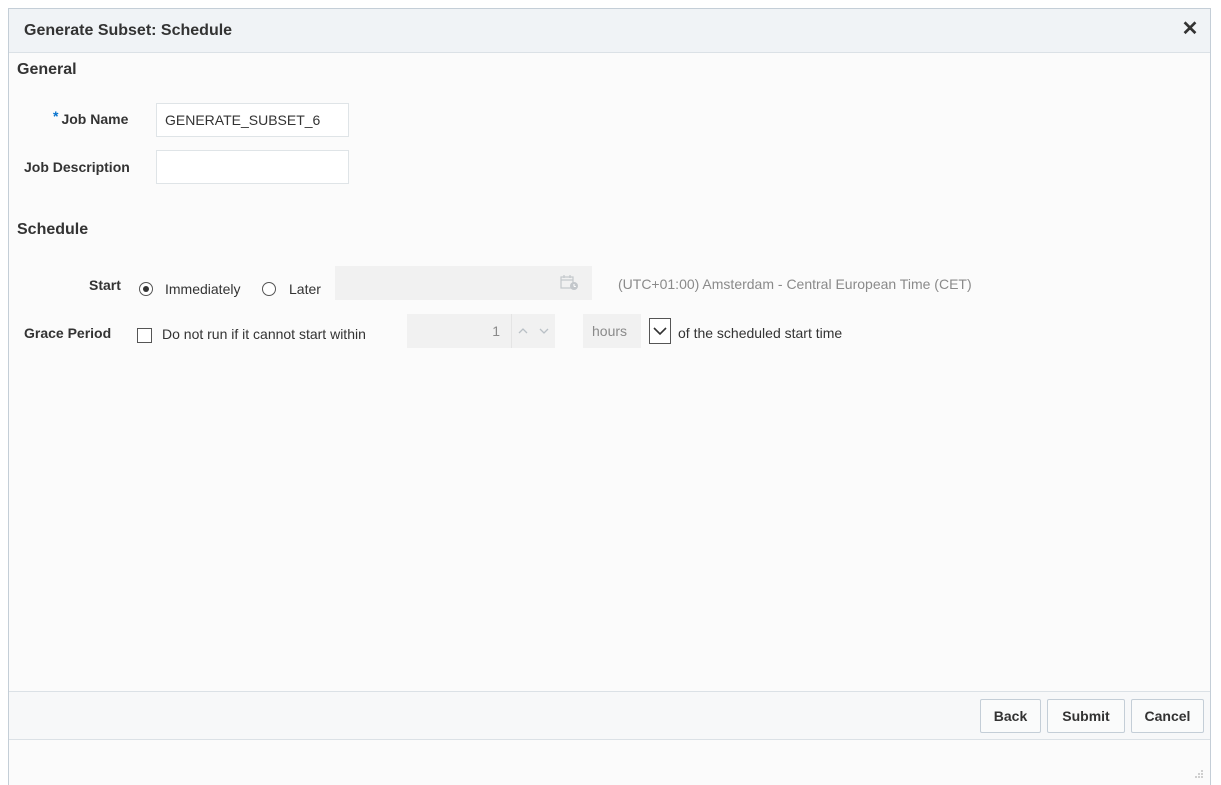  What do you see at coordinates (144, 335) in the screenshot?
I see `grace-period-checkbox` at bounding box center [144, 335].